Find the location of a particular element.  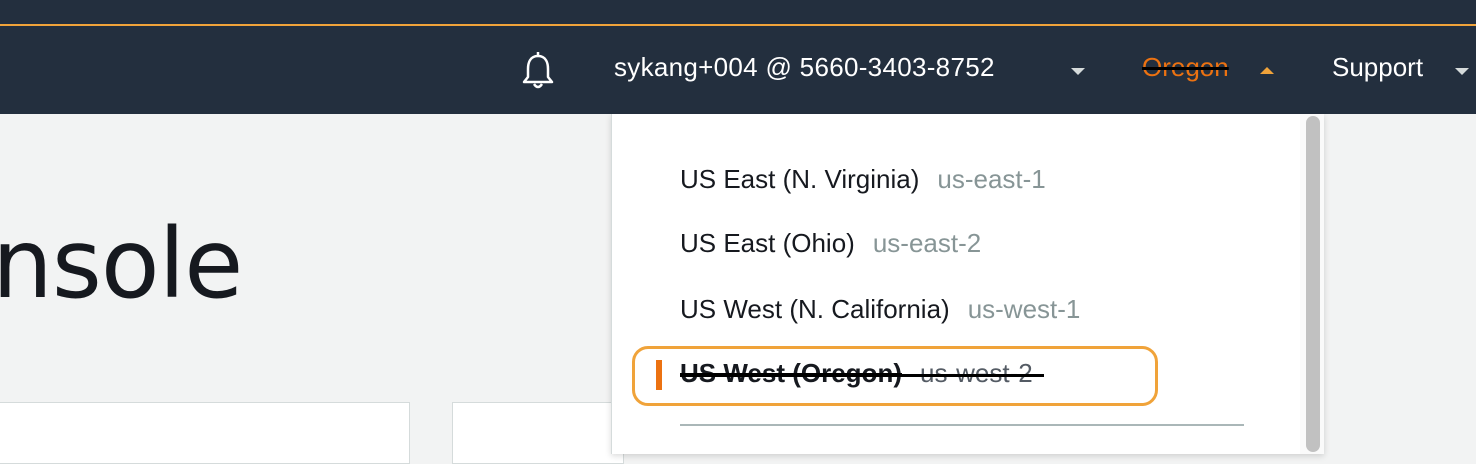

region-item-us-west-1: US West (N. California) us-west-1 is located at coordinates (880, 309).